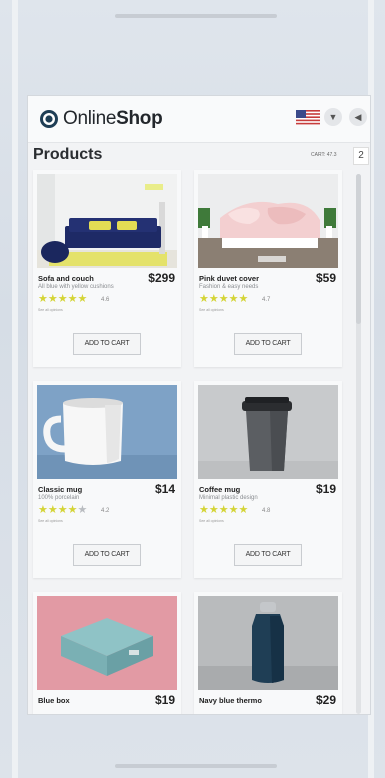 This screenshot has width=385, height=778. What do you see at coordinates (196, 766) in the screenshot?
I see `phone-home-bar` at bounding box center [196, 766].